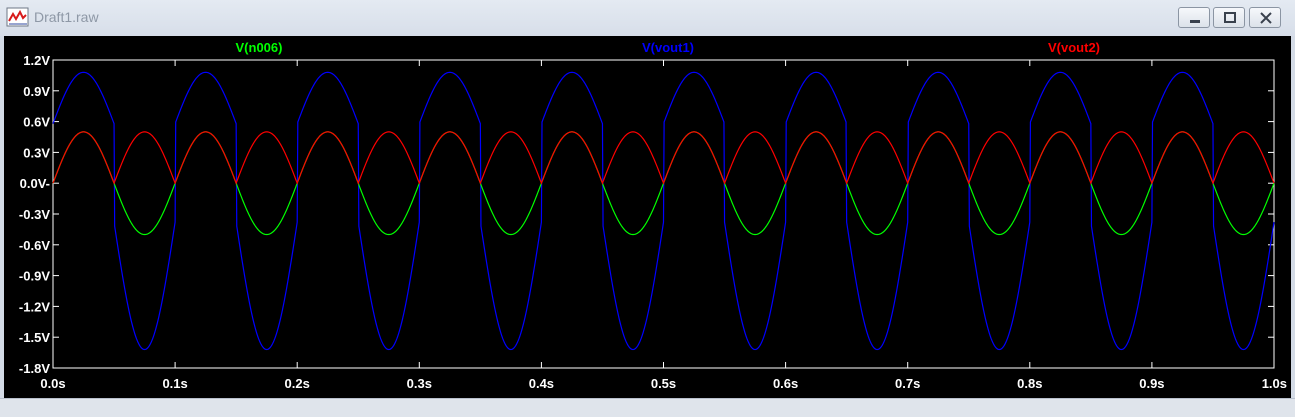  I want to click on y-tick-label: -1.5V, so click(34, 337).